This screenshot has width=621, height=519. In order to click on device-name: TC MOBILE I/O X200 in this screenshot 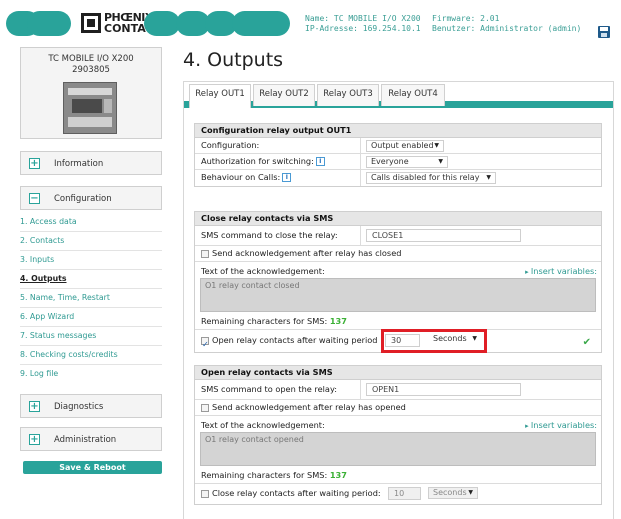, I will do `click(91, 59)`.